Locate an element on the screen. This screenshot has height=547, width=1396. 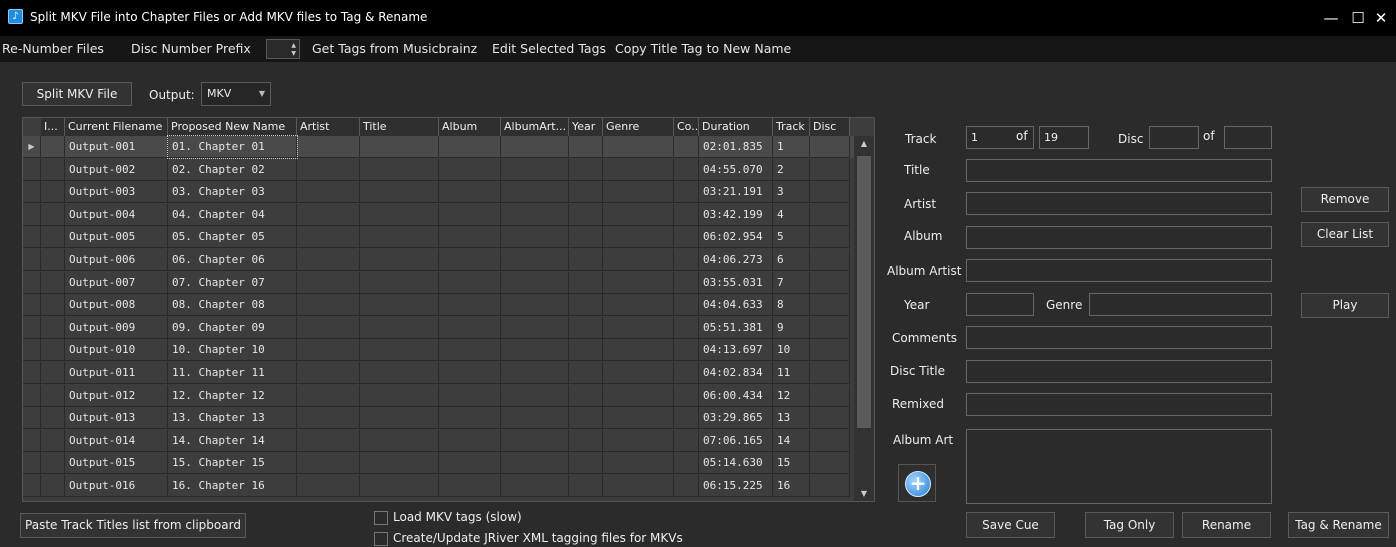
current-filename-cell: Output-005 is located at coordinates (116, 237).